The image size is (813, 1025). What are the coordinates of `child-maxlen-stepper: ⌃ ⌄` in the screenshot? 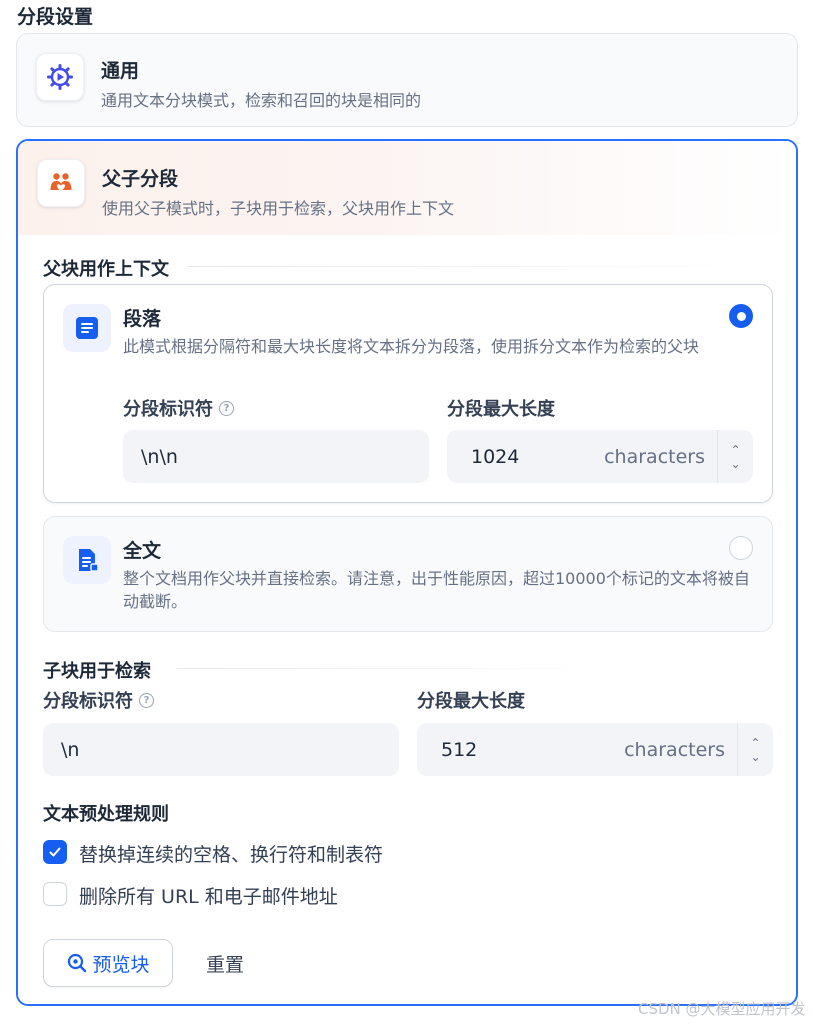 It's located at (755, 749).